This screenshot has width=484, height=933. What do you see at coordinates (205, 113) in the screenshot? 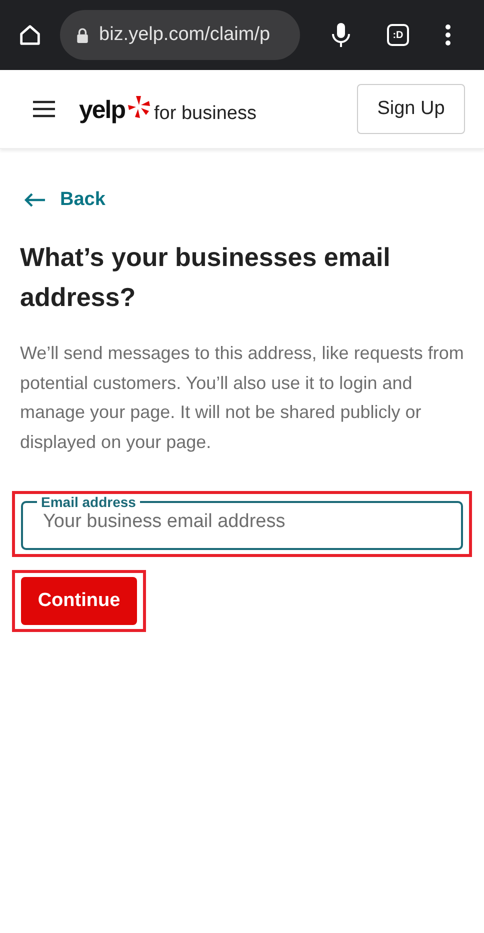
I see `logo-subtitle: for business` at bounding box center [205, 113].